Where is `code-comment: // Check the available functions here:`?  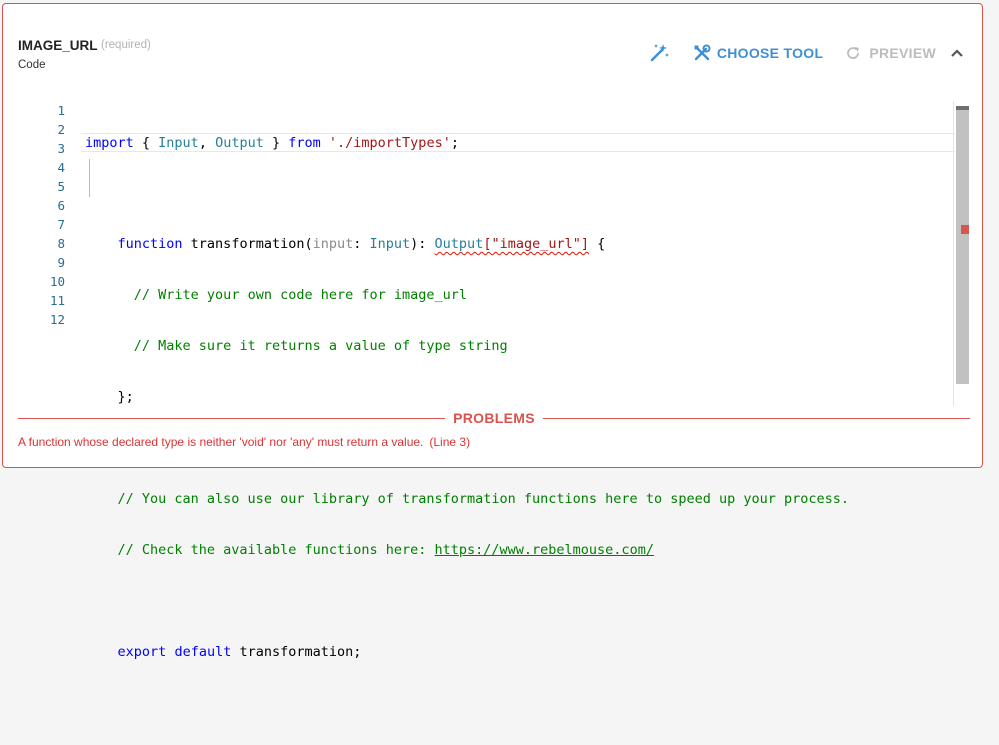
code-comment: // Check the available functions here: is located at coordinates (276, 550).